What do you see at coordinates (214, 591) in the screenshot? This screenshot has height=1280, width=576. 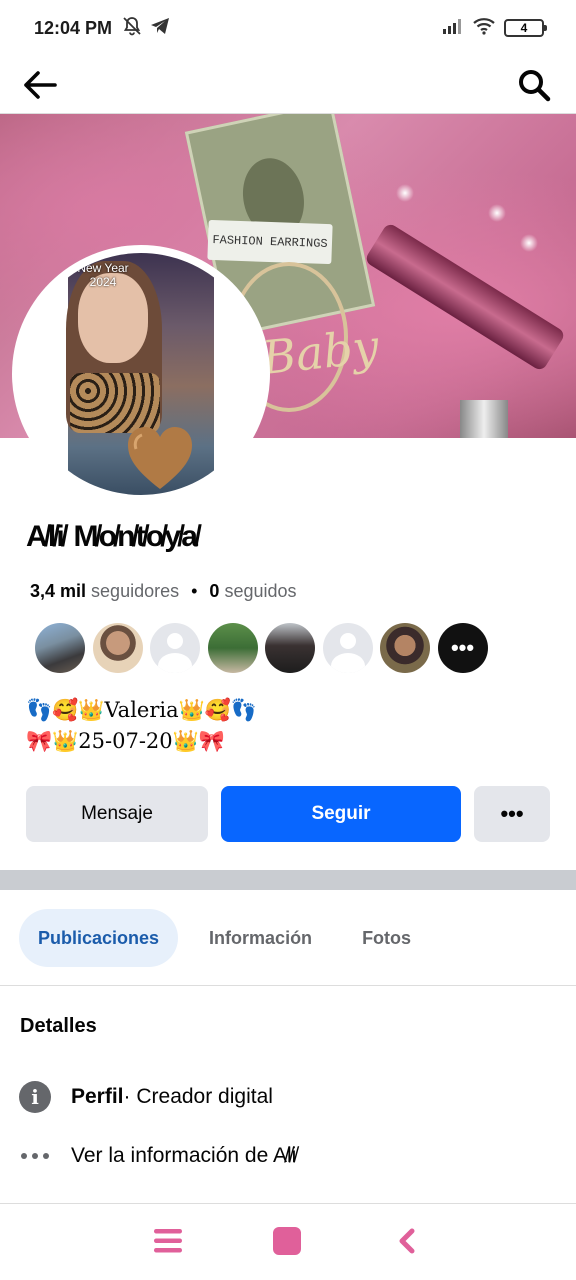 I see `following-count: 0` at bounding box center [214, 591].